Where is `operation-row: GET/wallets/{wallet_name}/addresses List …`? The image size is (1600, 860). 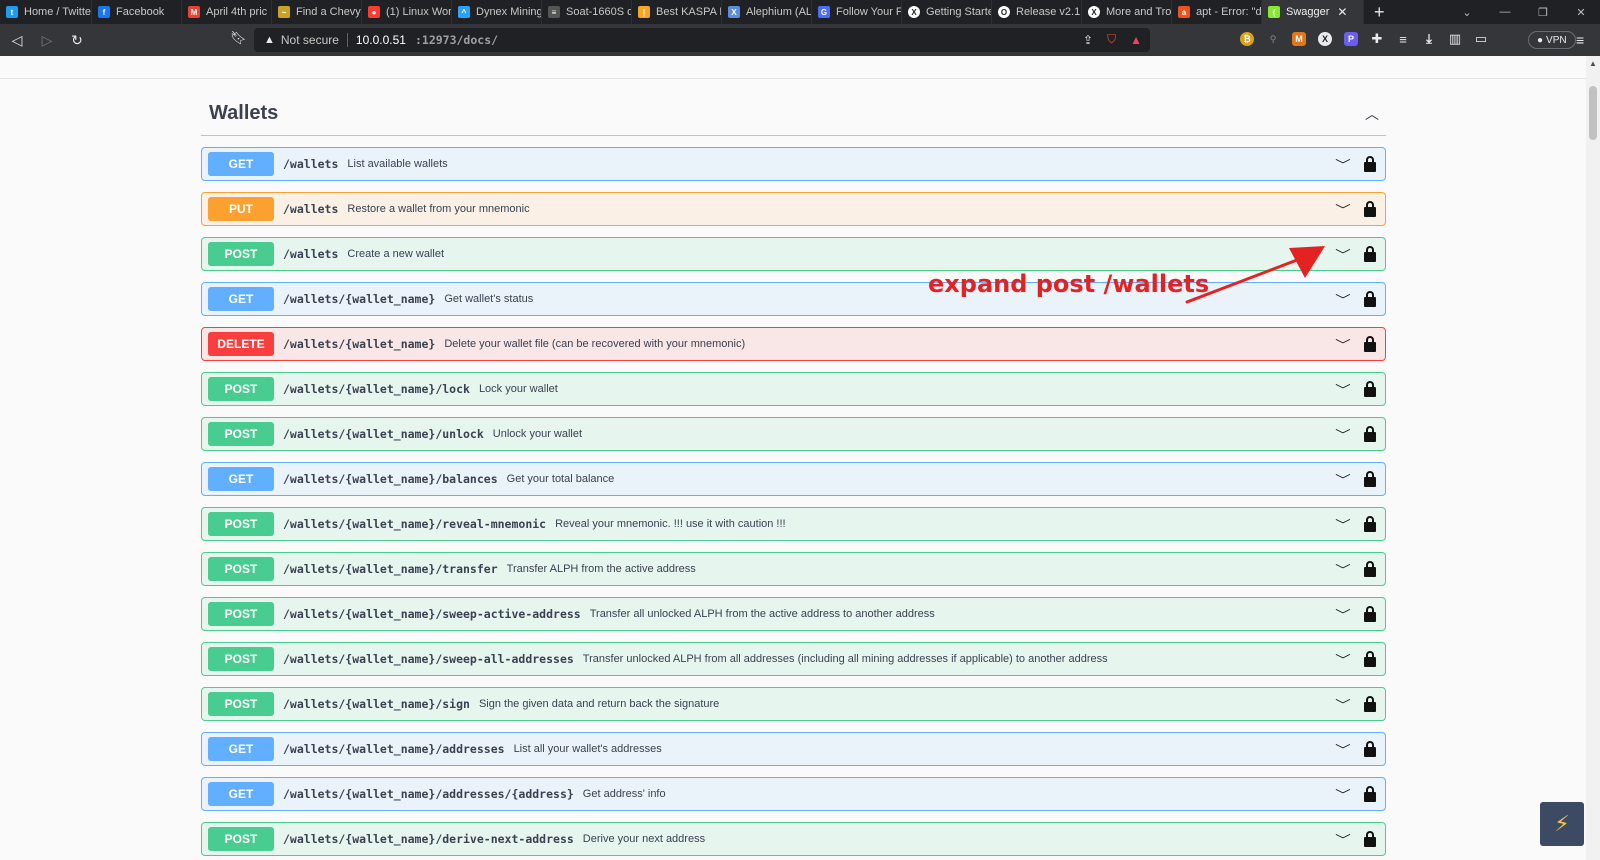
operation-row: GET/wallets/{wallet_name}/addresses List … is located at coordinates (793, 749).